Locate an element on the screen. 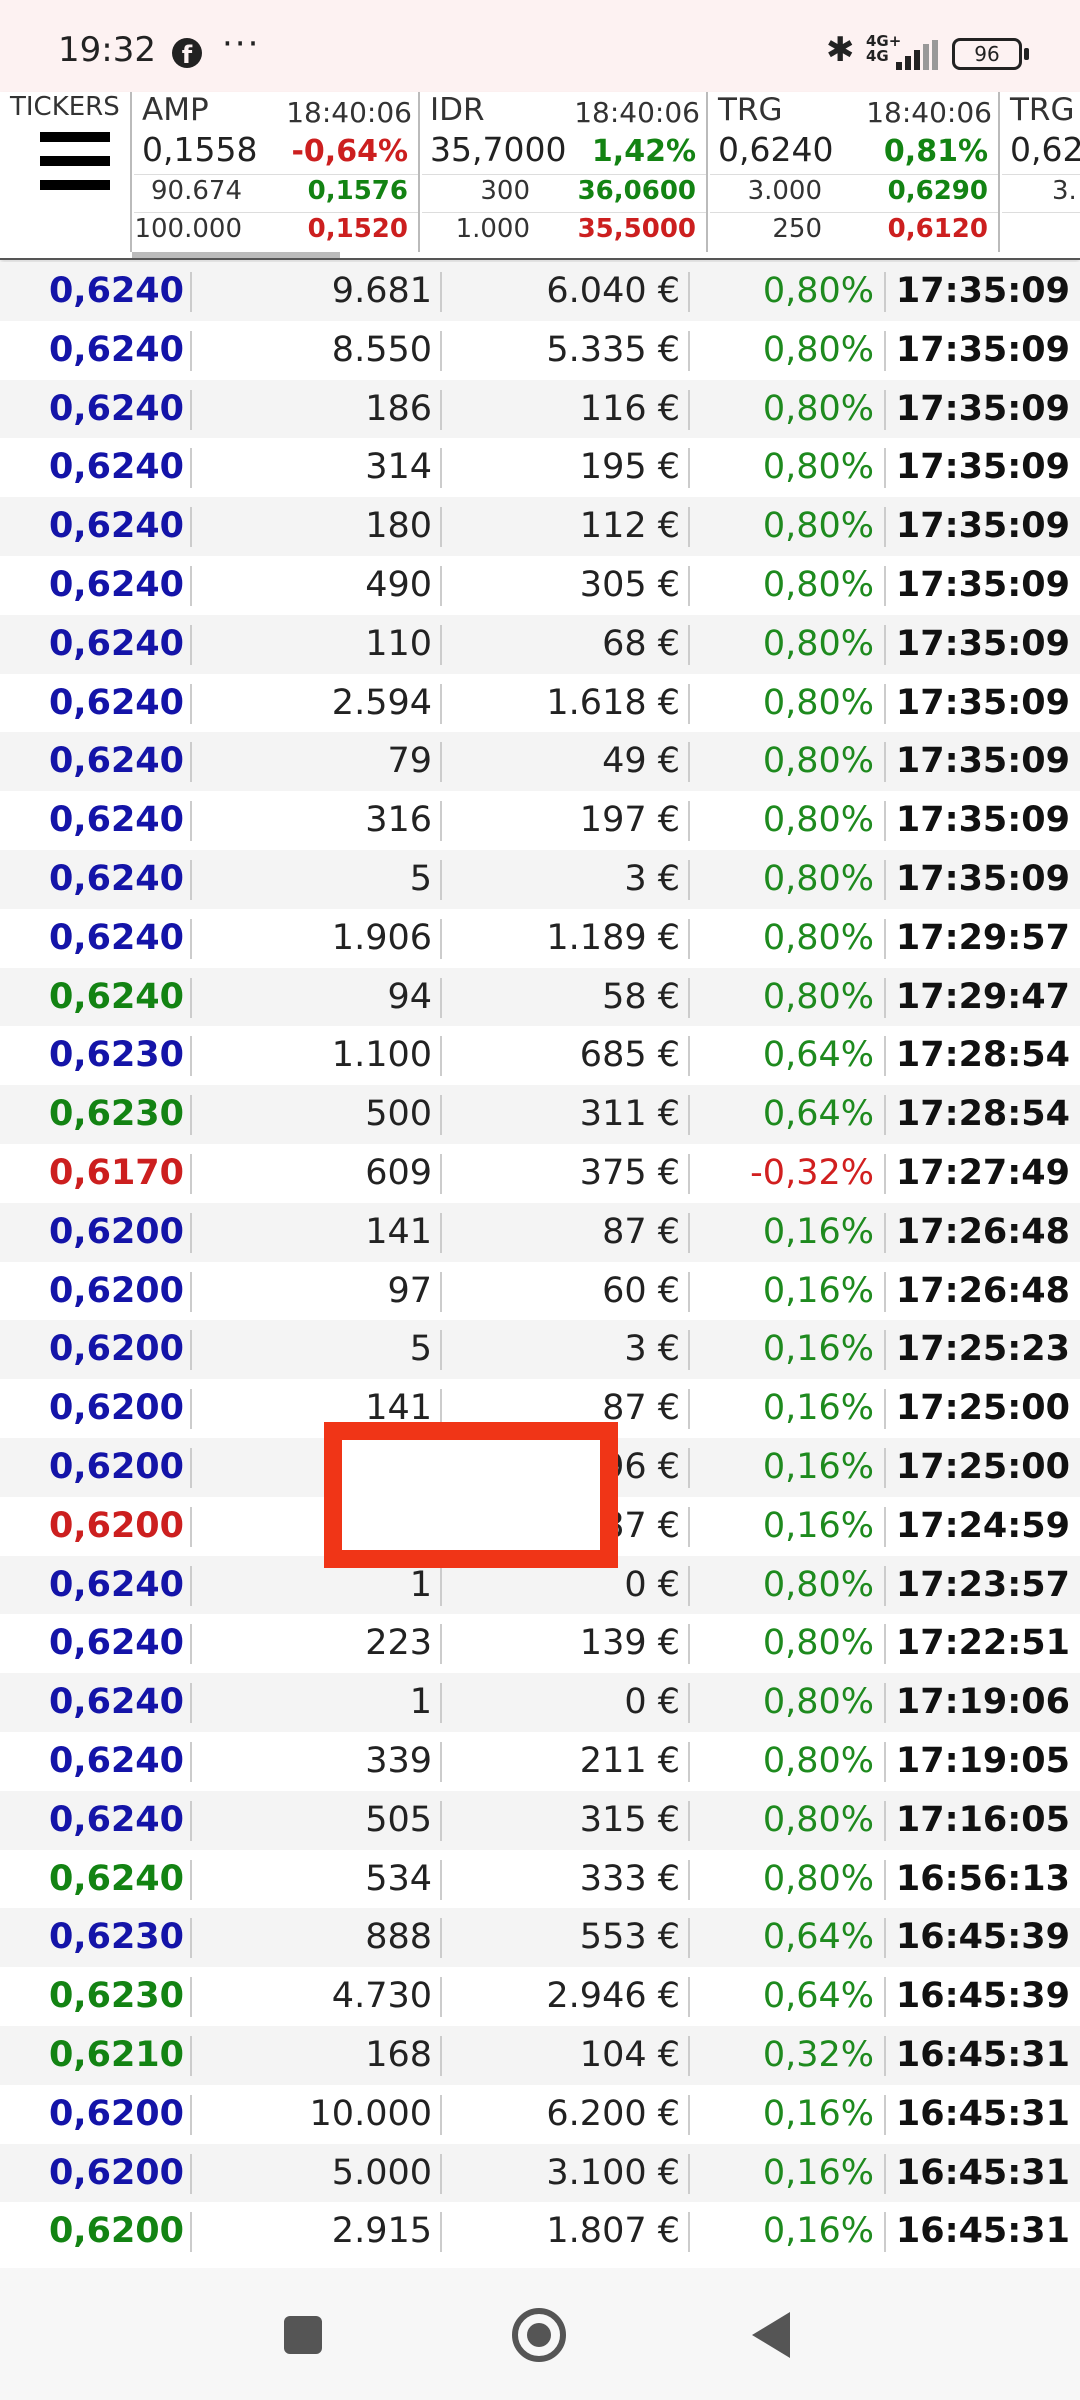 This screenshot has height=2400, width=1080. trade-value: 87 € is located at coordinates (641, 1231).